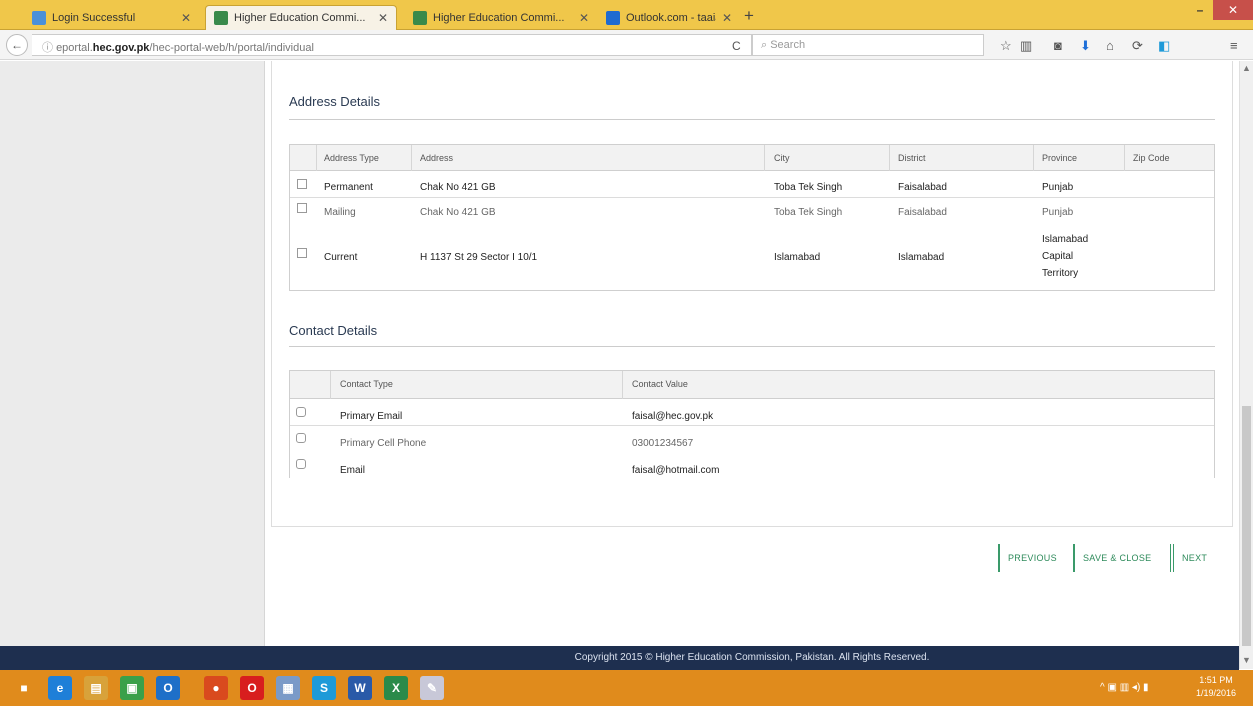  I want to click on sync-icon: ⟳, so click(1137, 46).